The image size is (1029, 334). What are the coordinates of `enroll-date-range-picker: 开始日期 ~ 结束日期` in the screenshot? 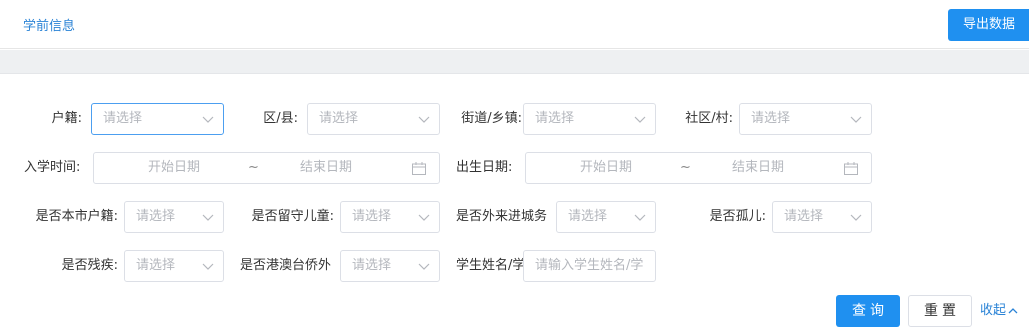 It's located at (266, 168).